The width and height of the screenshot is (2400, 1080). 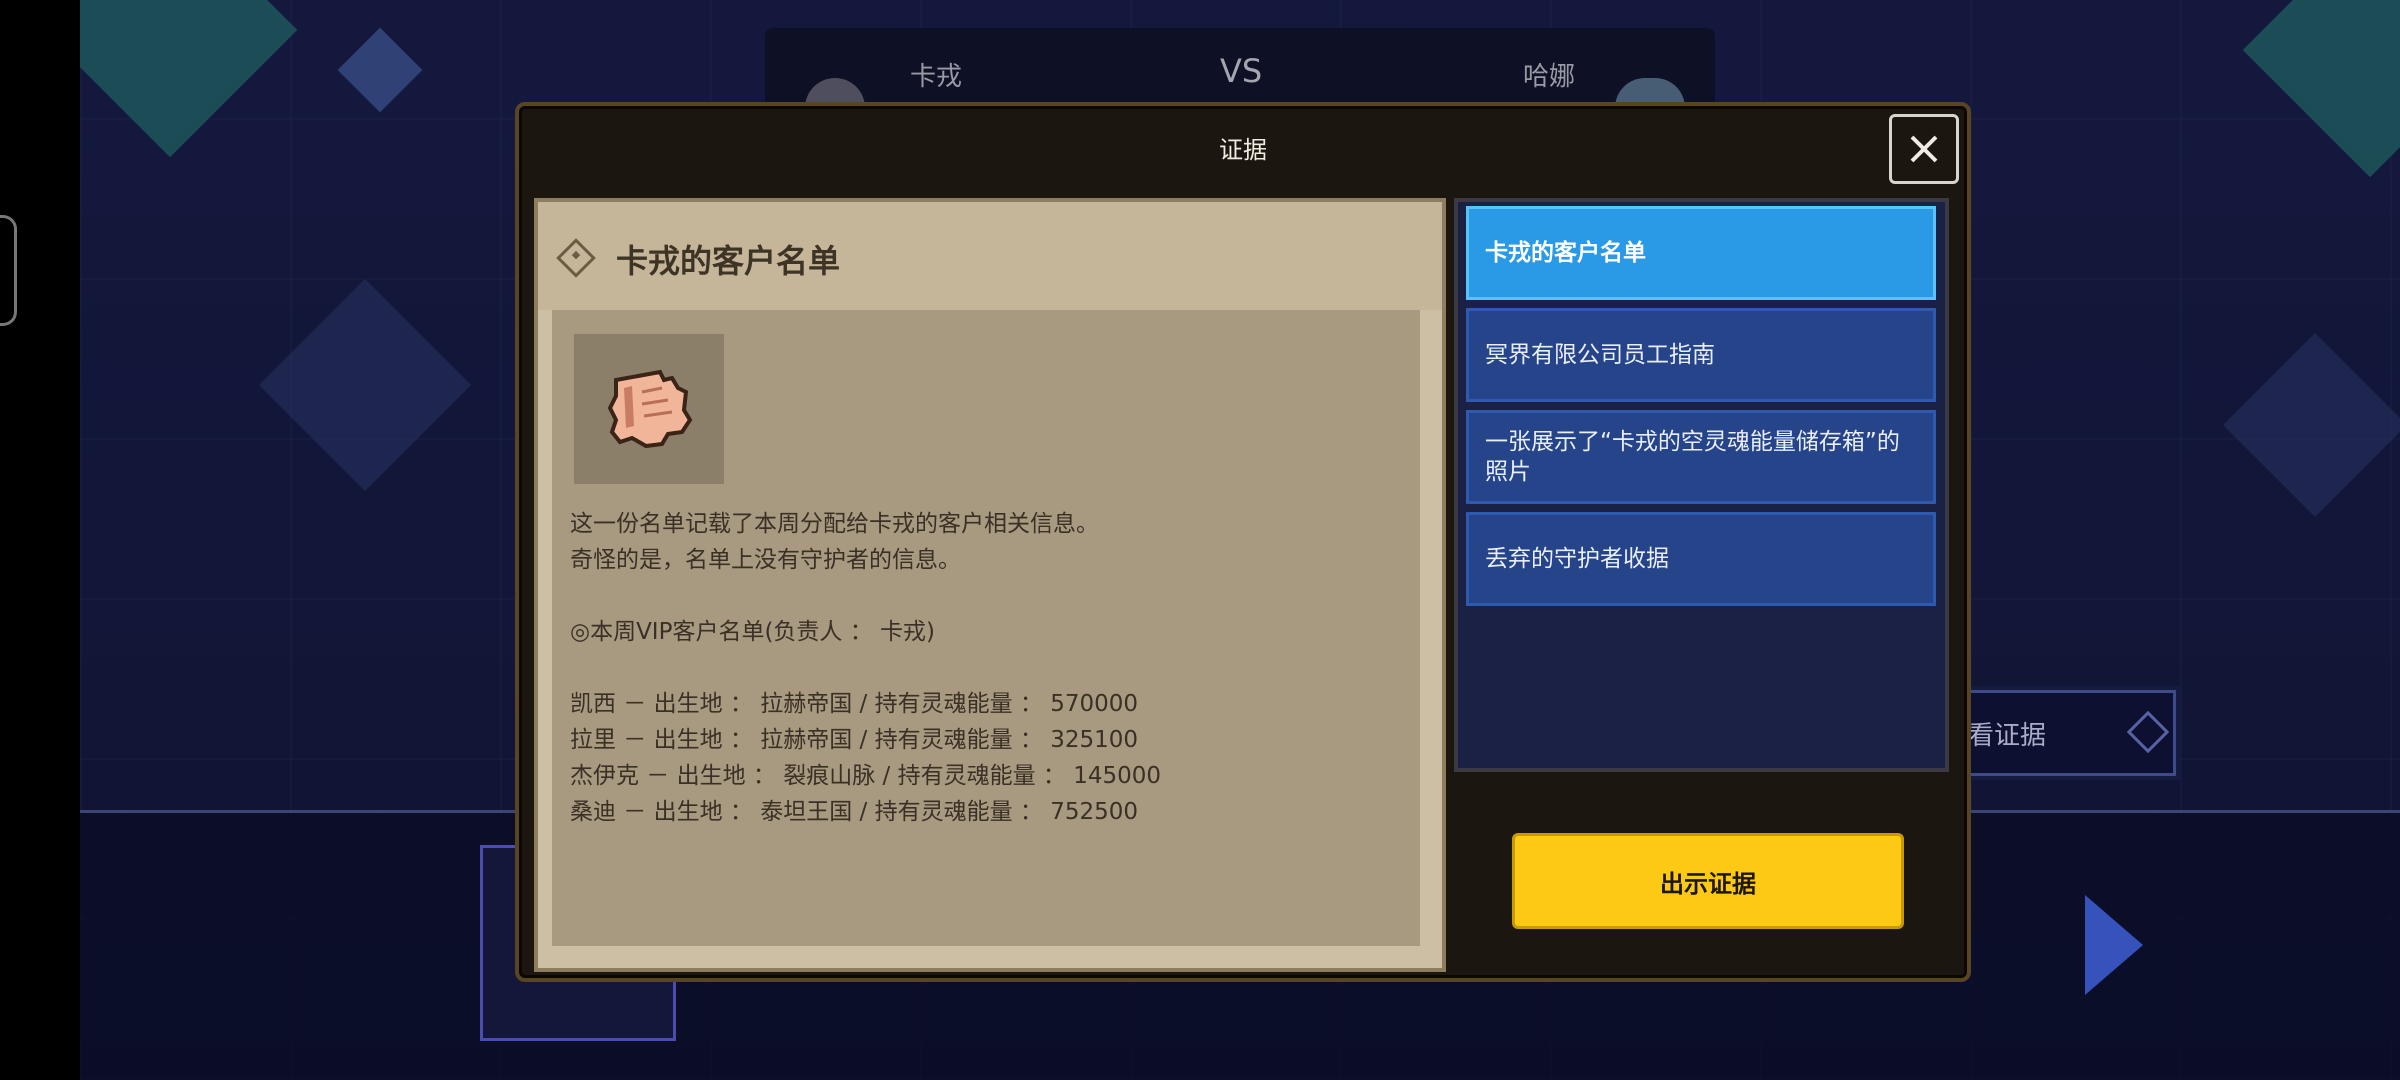 I want to click on evidence-list-item: 冥界有限公司员工指南, so click(x=1701, y=355).